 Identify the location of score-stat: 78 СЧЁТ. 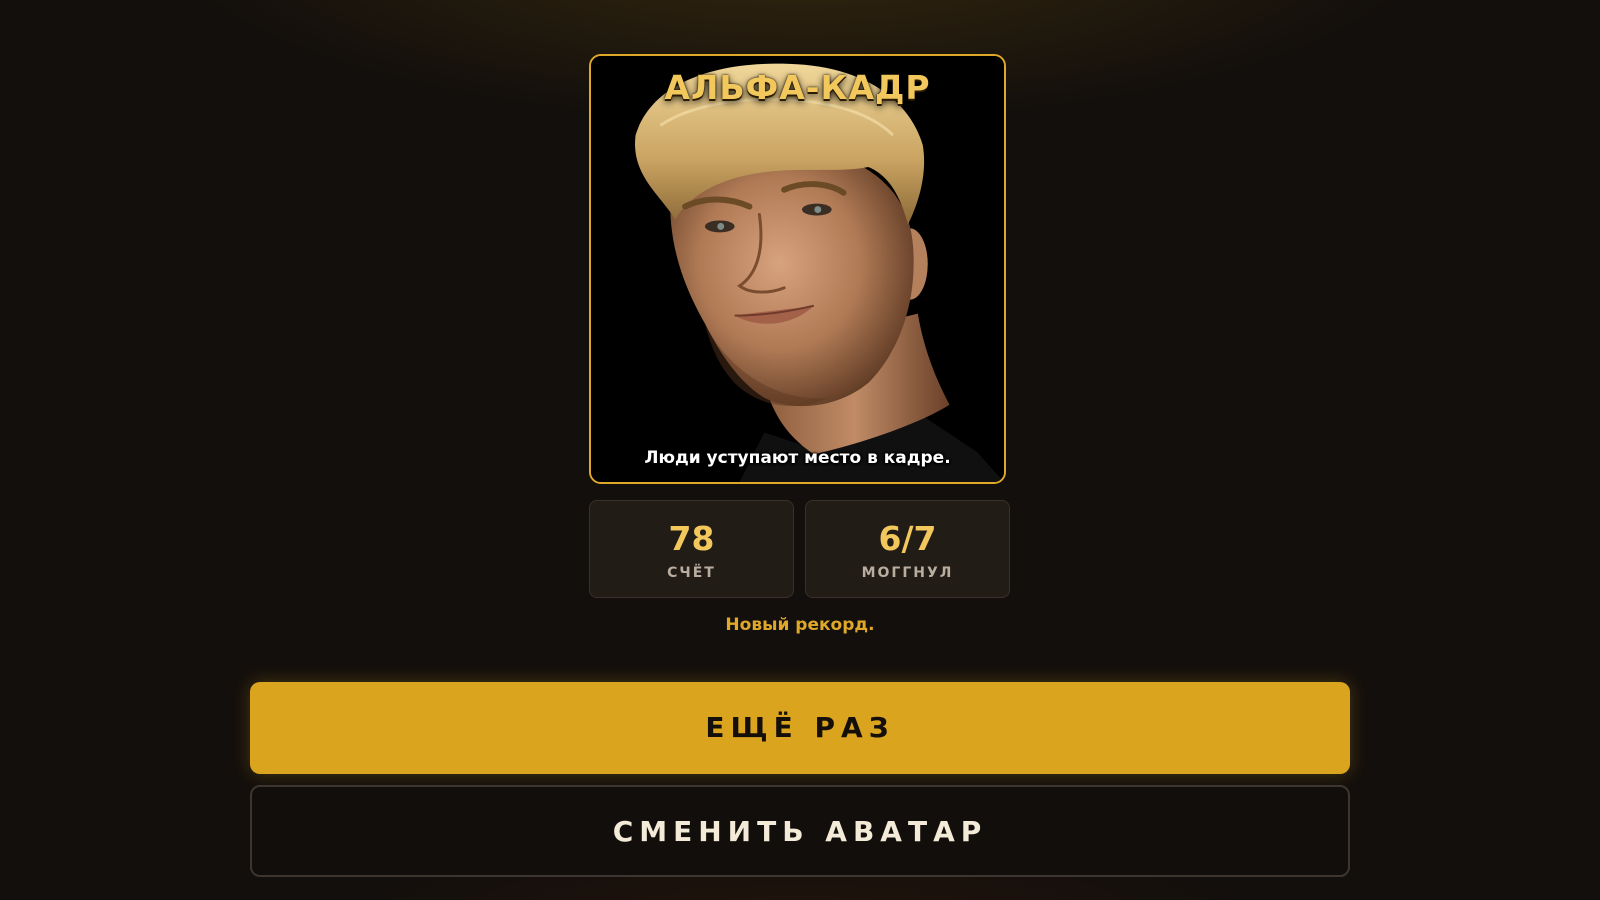
(691, 549).